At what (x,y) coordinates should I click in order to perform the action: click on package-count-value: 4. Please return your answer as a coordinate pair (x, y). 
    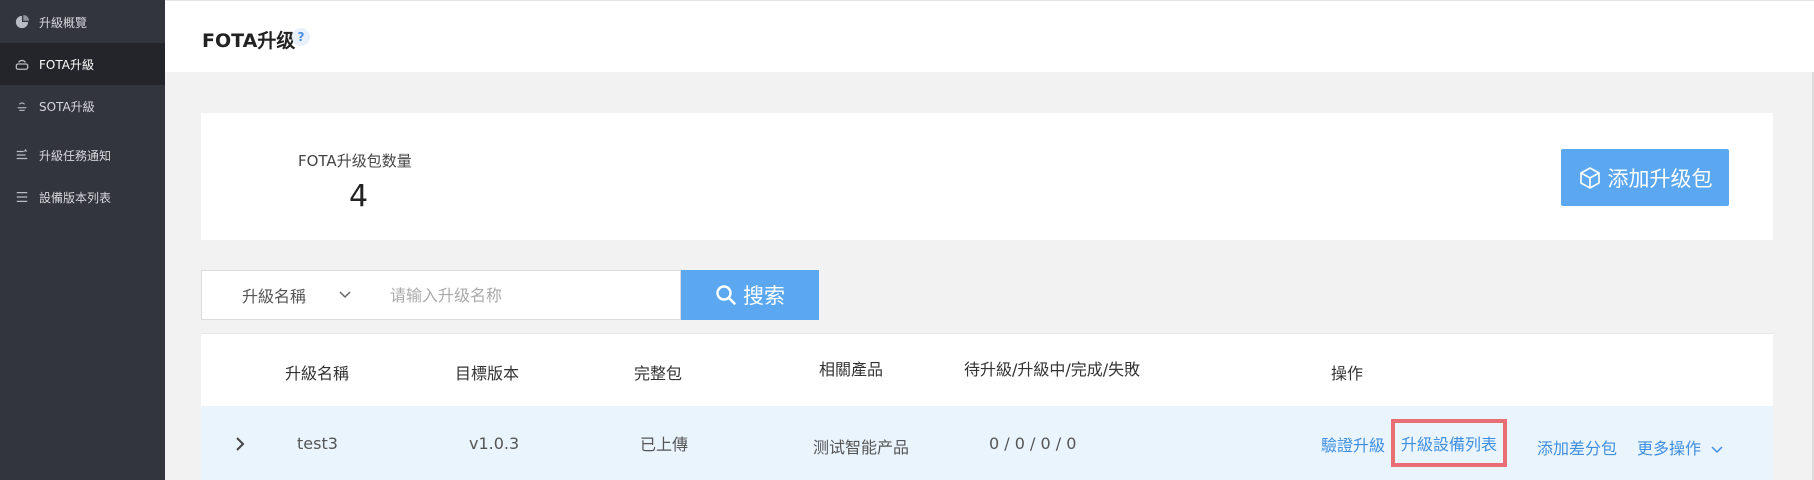
    Looking at the image, I should click on (359, 196).